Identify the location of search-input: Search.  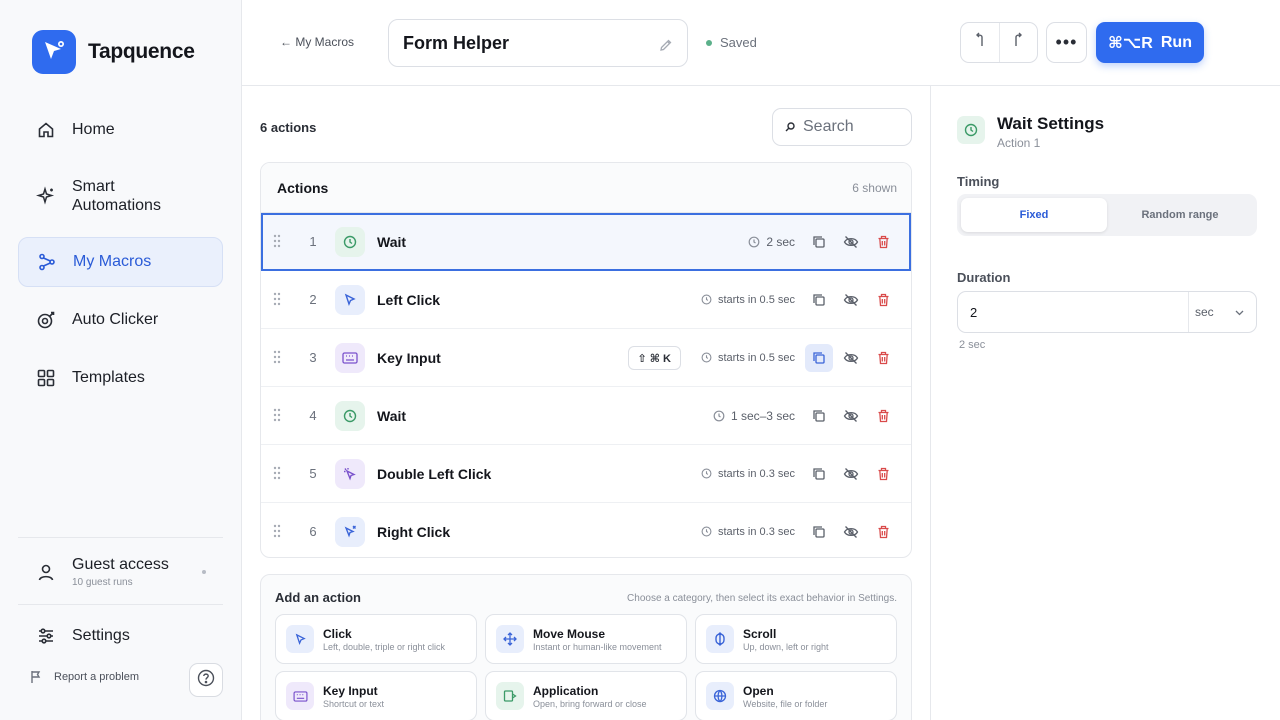
(842, 127).